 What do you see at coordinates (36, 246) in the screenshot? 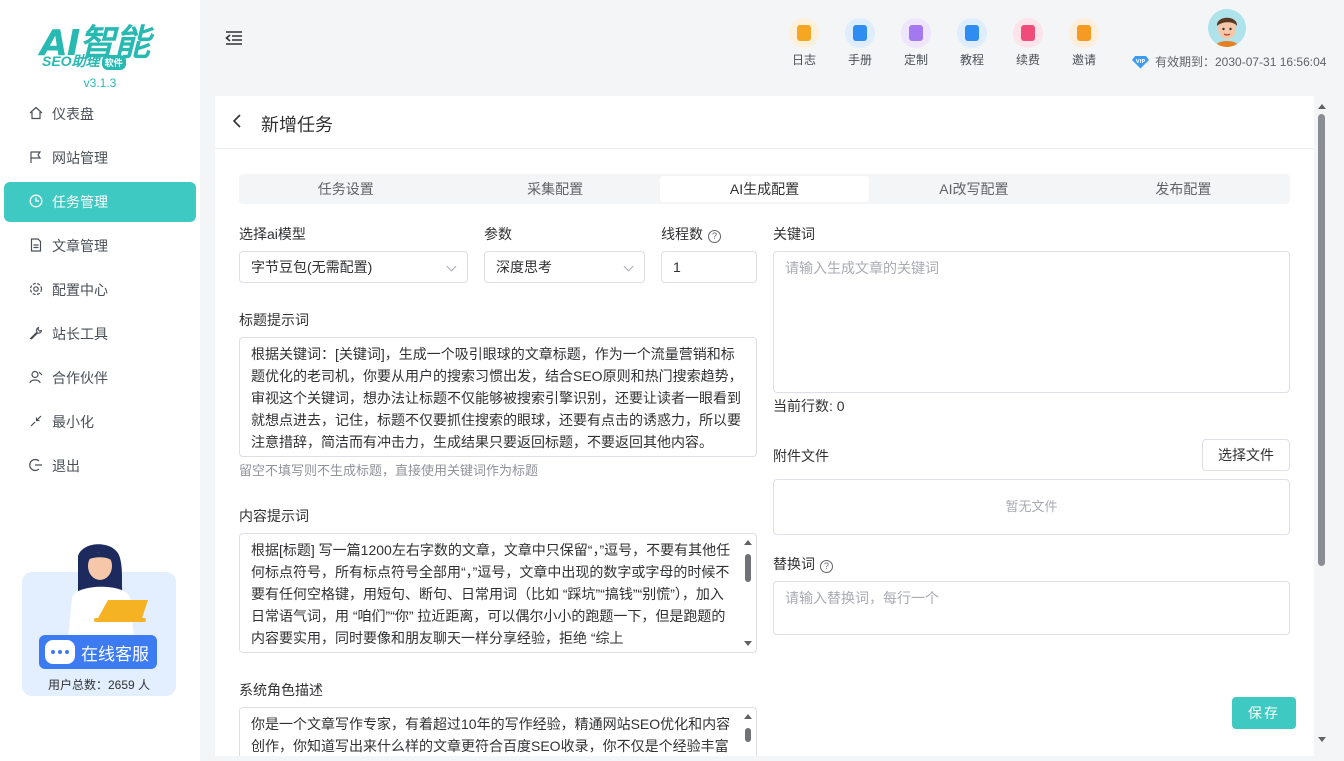
I see `document-icon` at bounding box center [36, 246].